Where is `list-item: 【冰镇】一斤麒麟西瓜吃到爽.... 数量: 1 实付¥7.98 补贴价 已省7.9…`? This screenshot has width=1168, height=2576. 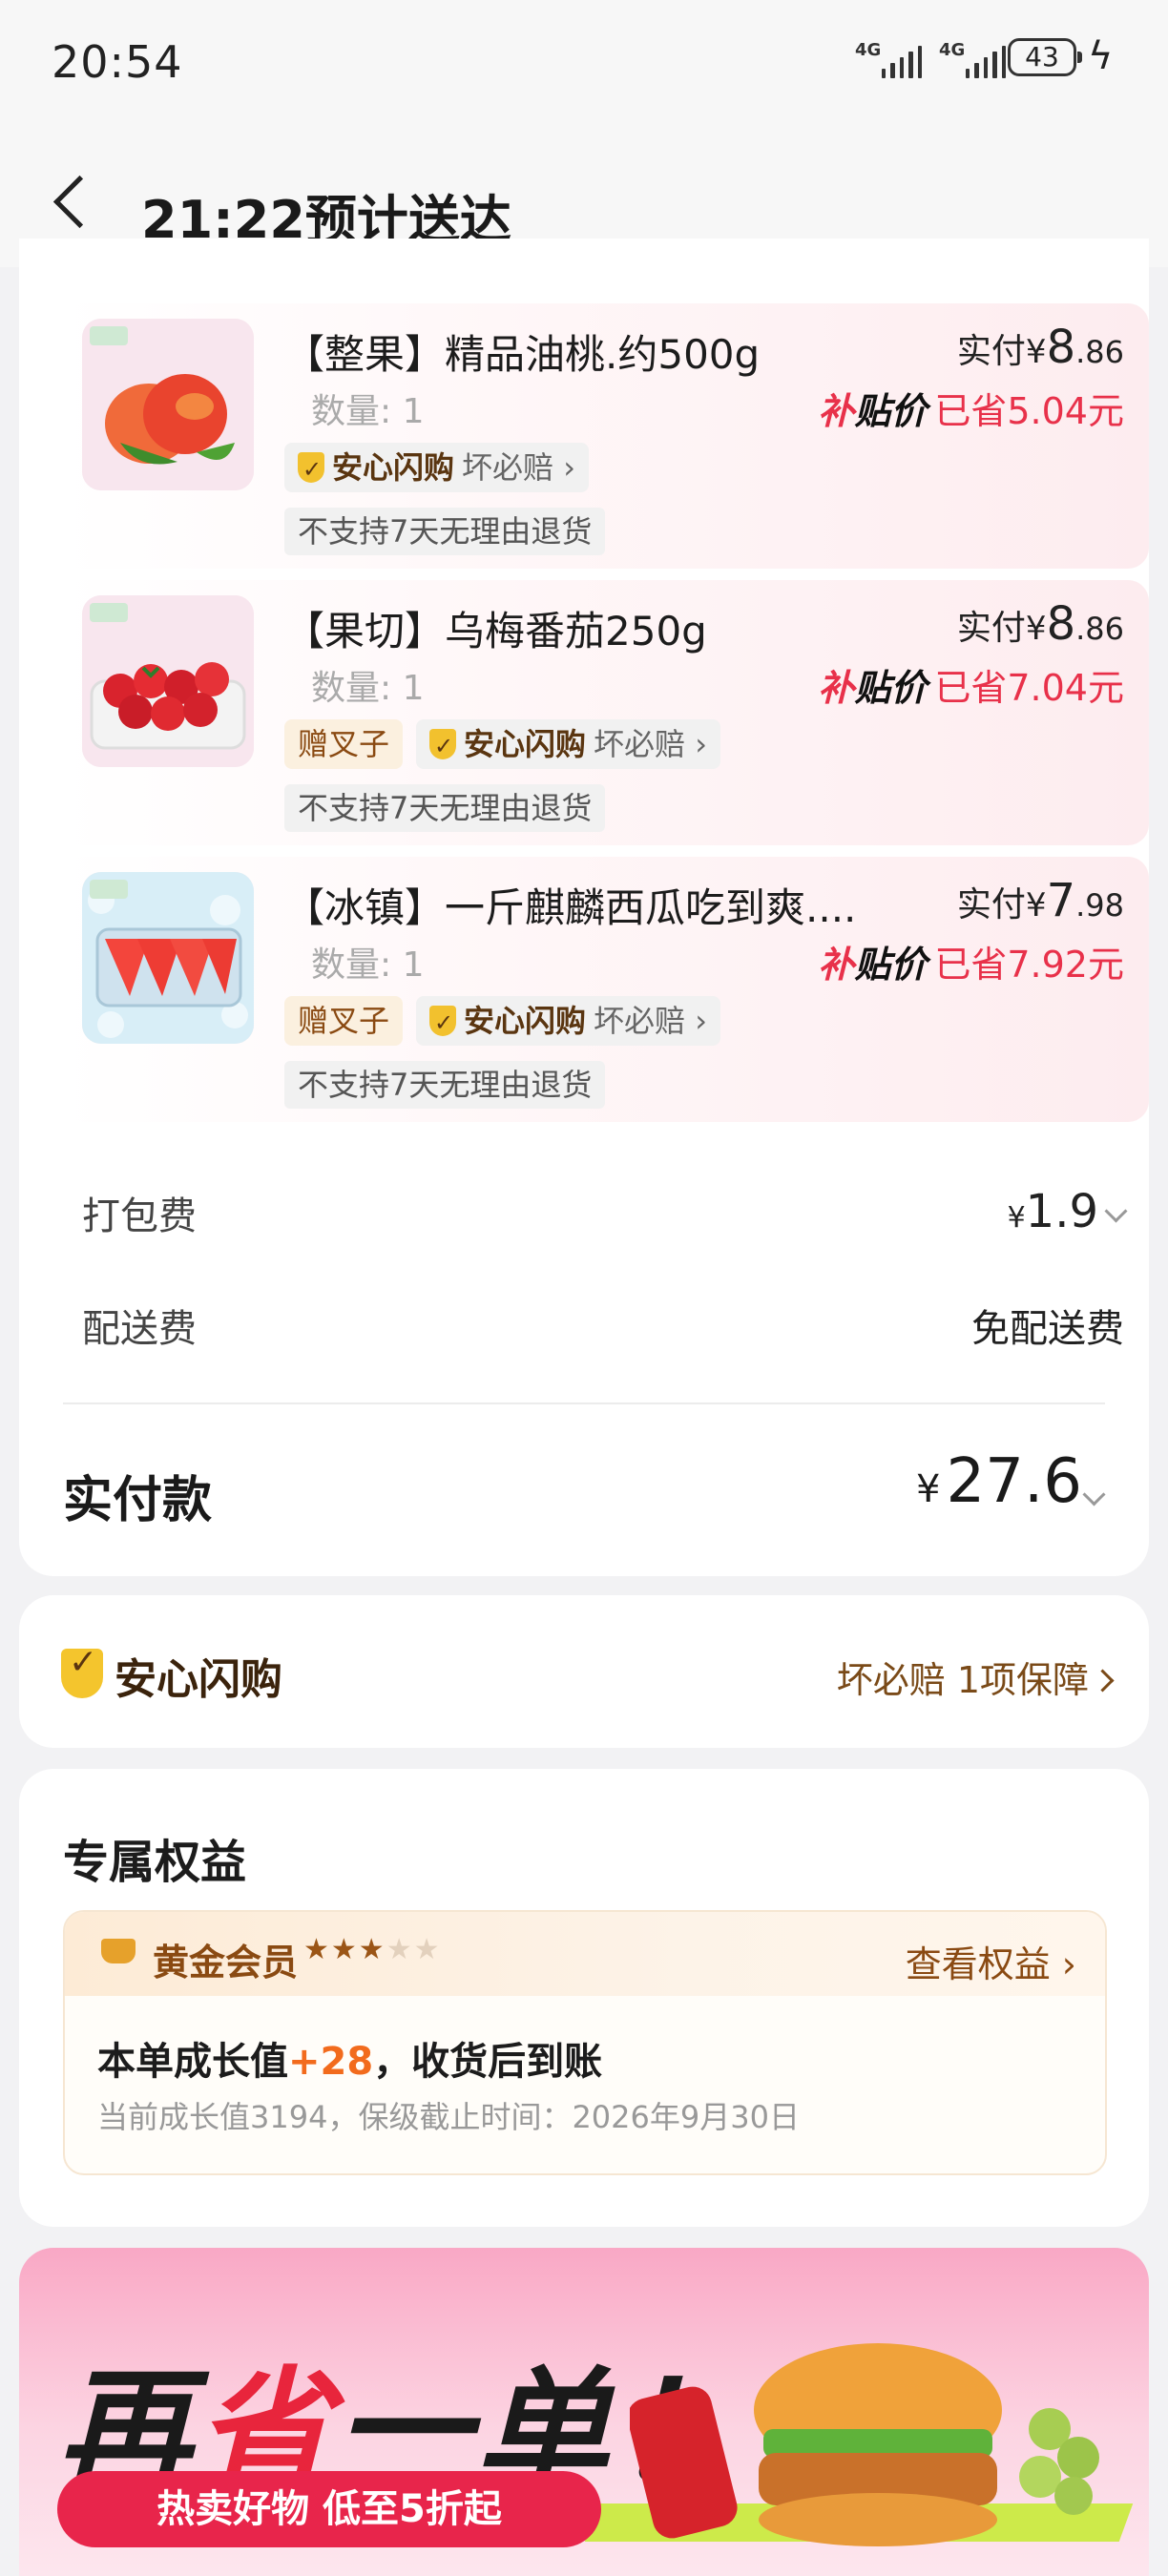 list-item: 【冰镇】一斤麒麟西瓜吃到爽.... 数量: 1 实付¥7.98 补贴价 已省7.9… is located at coordinates (605, 989).